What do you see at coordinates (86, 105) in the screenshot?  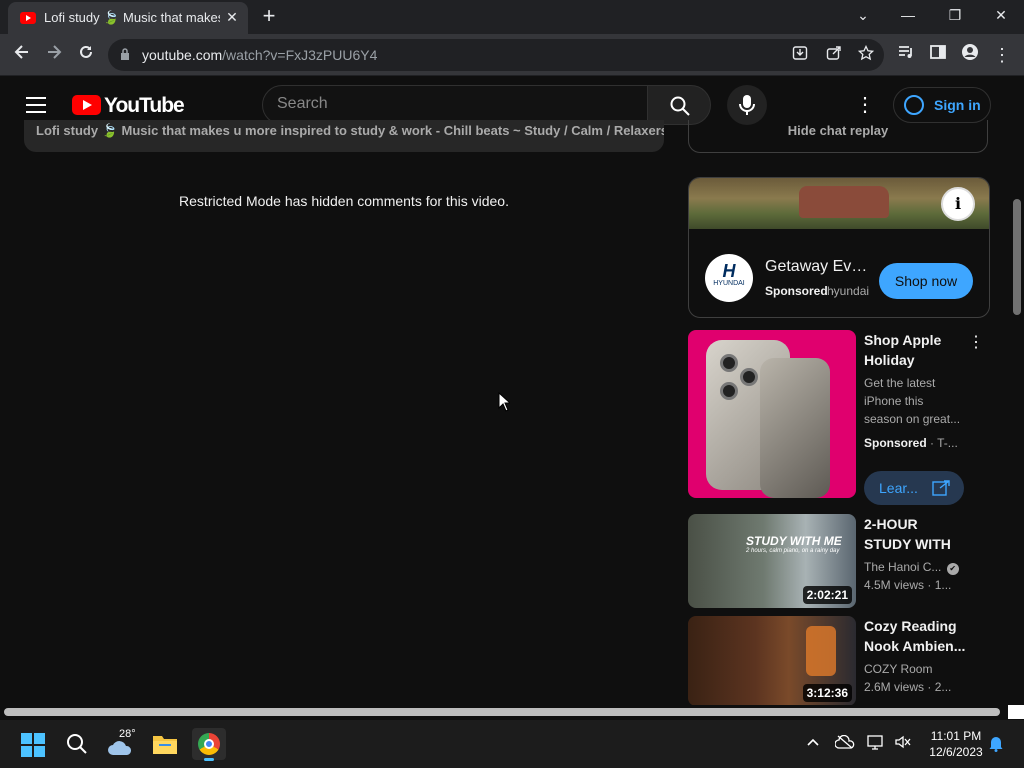 I see `youtube-play-icon` at bounding box center [86, 105].